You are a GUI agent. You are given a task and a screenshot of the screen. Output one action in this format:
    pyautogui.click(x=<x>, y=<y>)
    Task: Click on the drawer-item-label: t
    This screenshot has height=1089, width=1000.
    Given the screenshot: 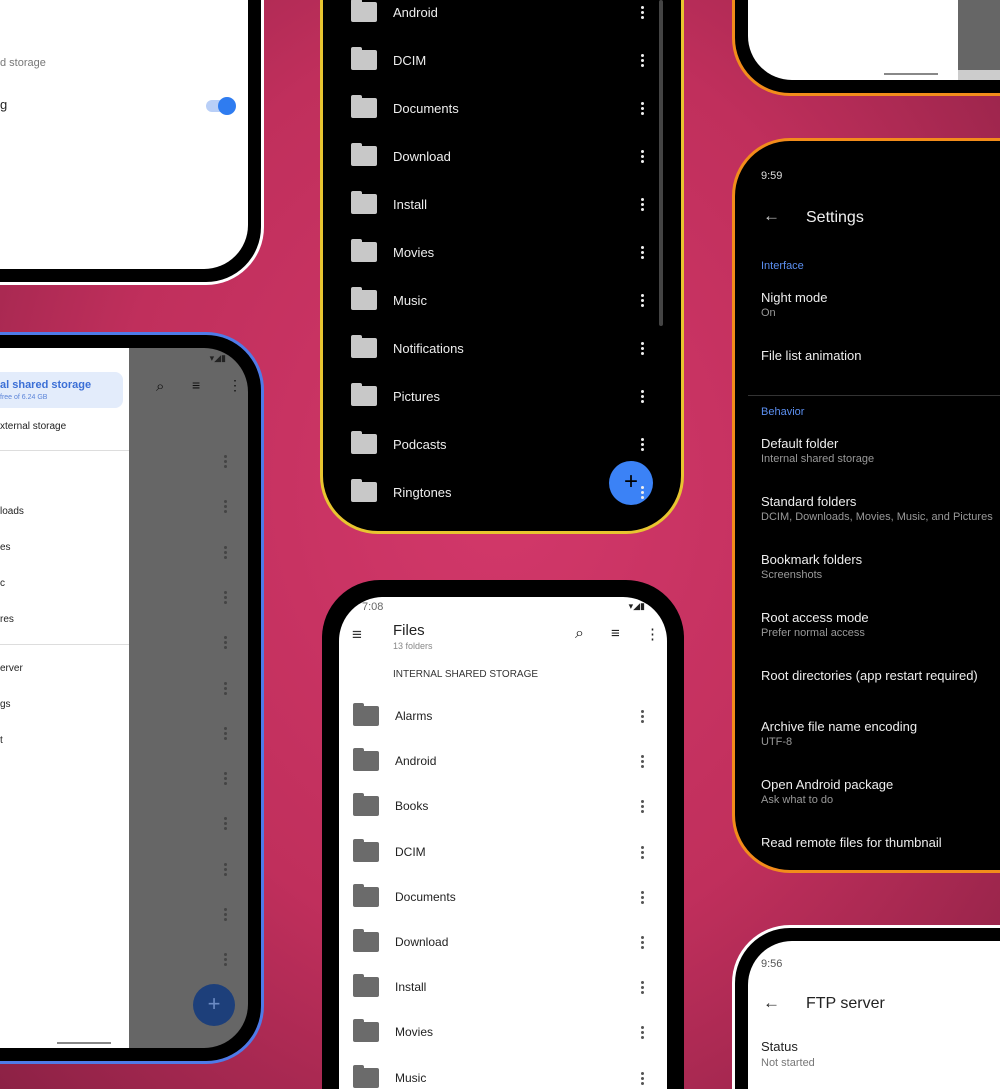 What is the action you would take?
    pyautogui.click(x=1, y=740)
    